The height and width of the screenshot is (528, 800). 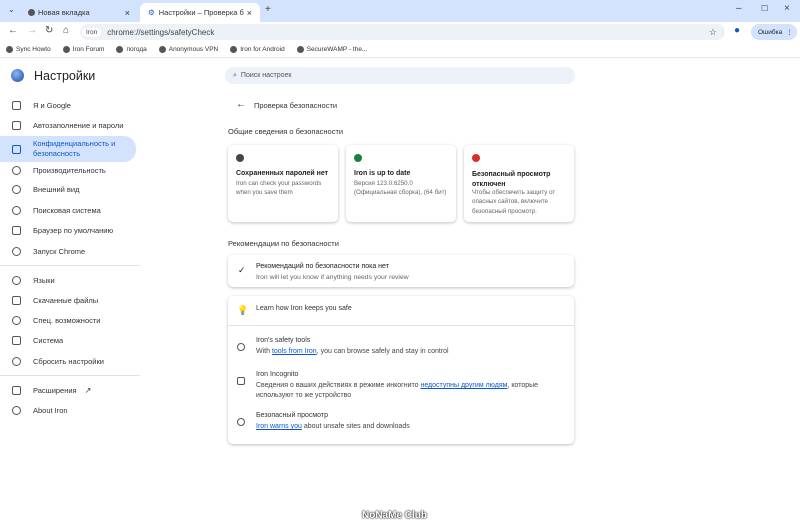 I want to click on sidebar-item-default-browser: Браузер по умолчанию, so click(x=70, y=230).